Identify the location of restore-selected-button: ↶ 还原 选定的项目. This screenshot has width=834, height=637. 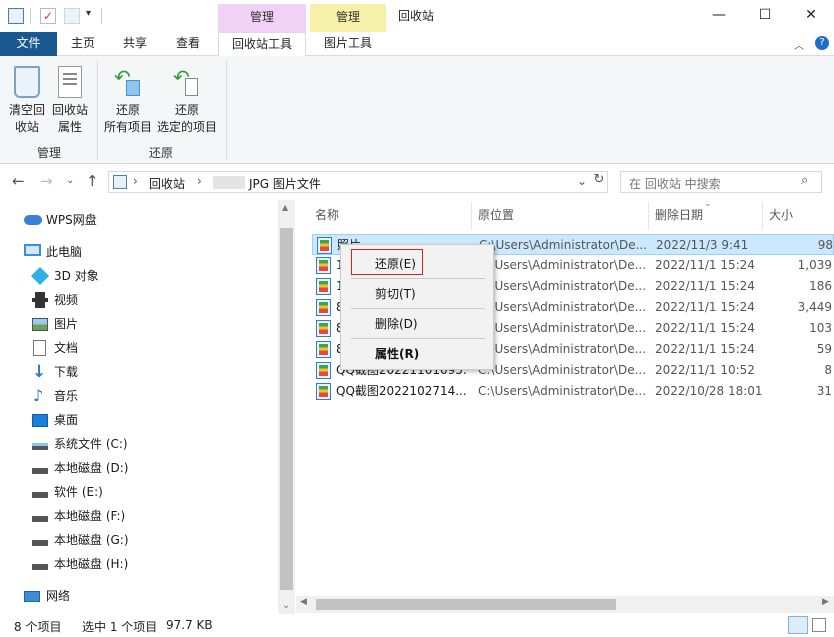
(187, 99).